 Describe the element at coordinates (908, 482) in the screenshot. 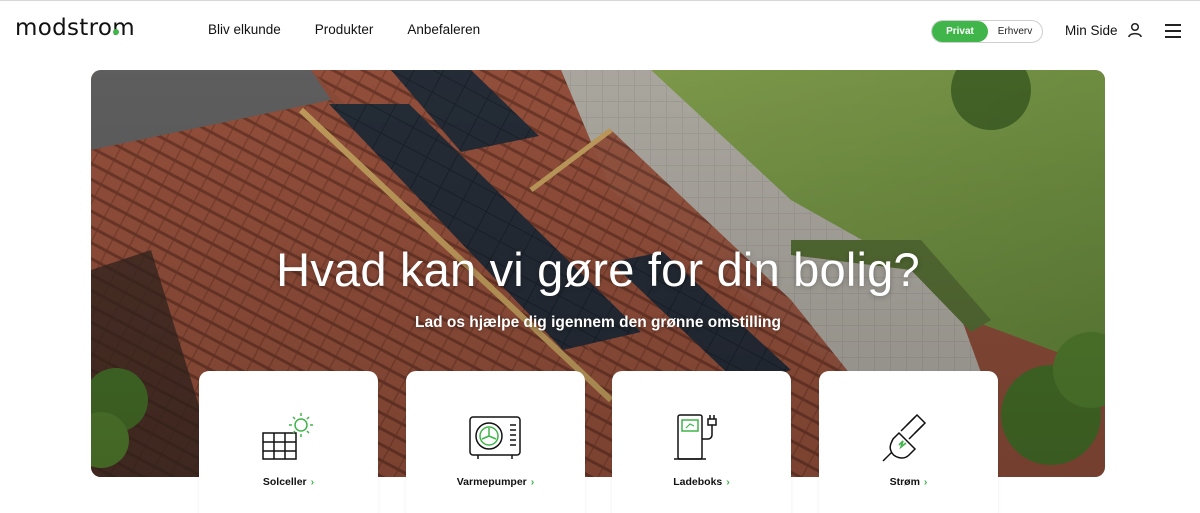

I see `card-label: Strøm ›` at that location.